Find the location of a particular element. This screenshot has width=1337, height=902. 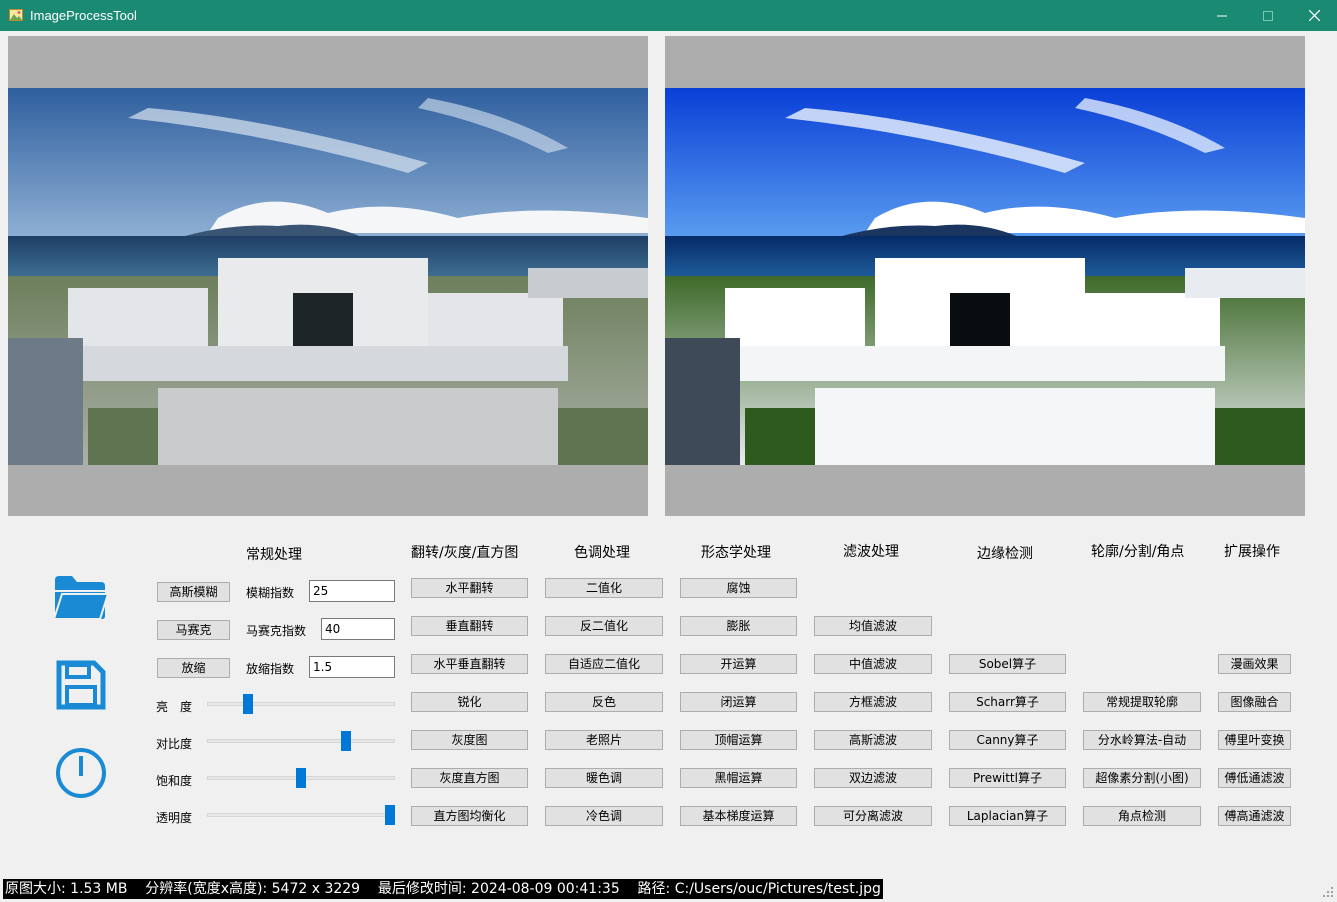

fourier-lowpass-button: 傅低通滤波 is located at coordinates (1254, 778).